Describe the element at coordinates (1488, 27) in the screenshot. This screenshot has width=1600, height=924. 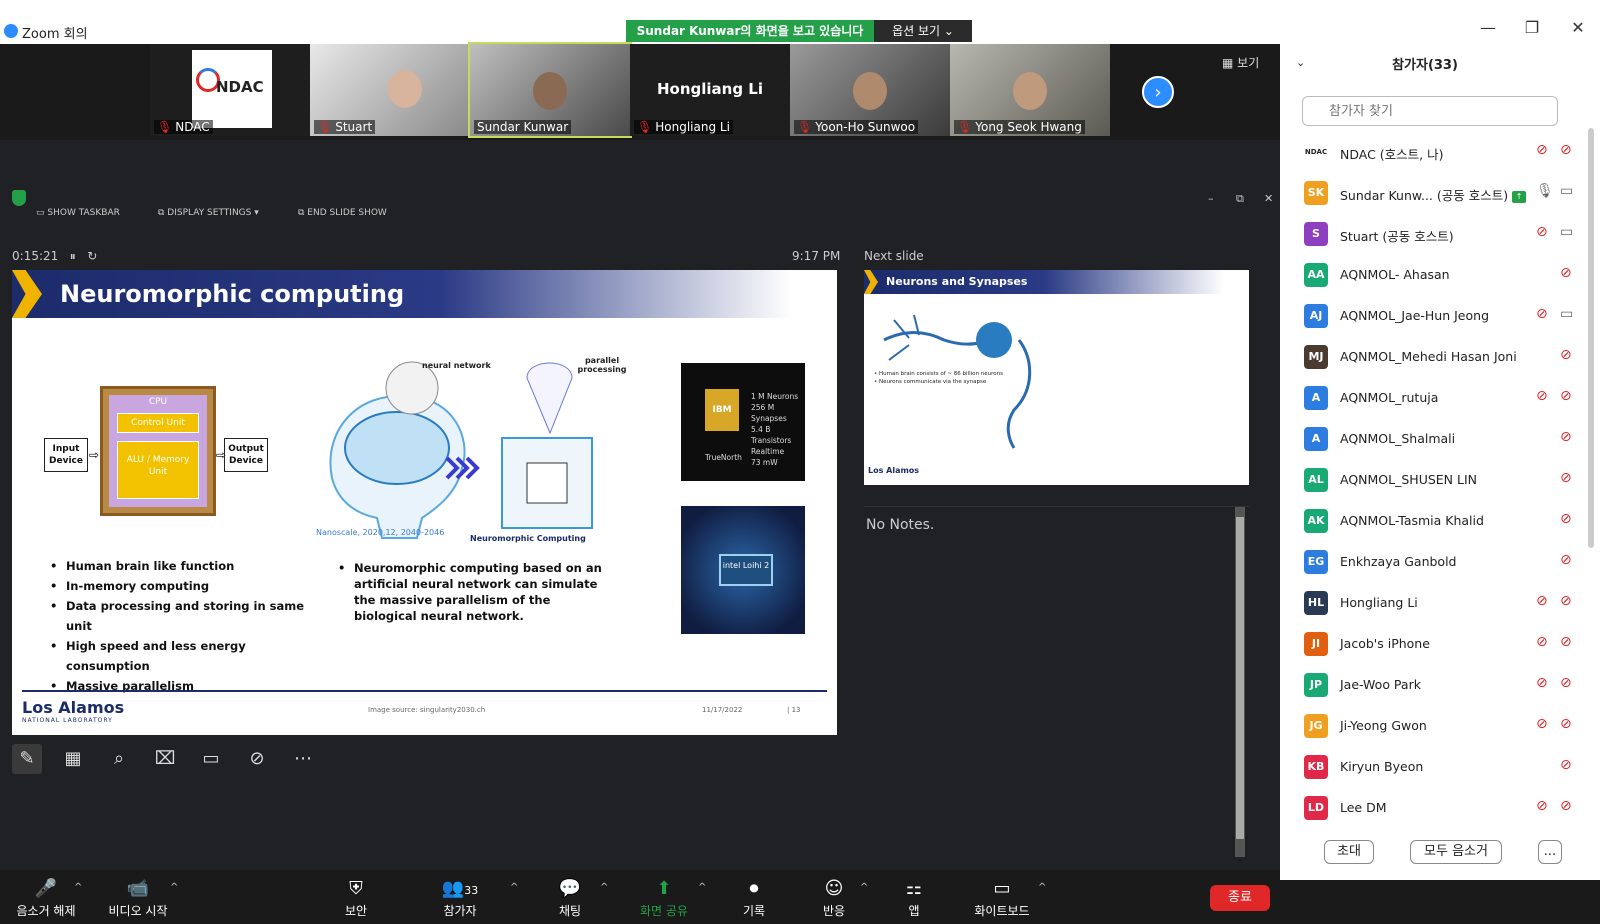
I see `minimize-button: —` at that location.